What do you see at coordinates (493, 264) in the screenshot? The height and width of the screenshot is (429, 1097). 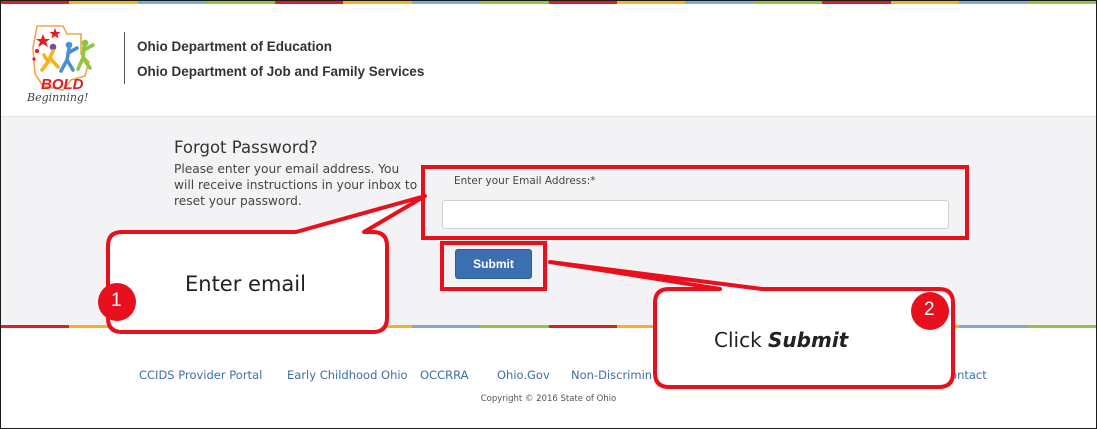 I see `submit-button: Submit` at bounding box center [493, 264].